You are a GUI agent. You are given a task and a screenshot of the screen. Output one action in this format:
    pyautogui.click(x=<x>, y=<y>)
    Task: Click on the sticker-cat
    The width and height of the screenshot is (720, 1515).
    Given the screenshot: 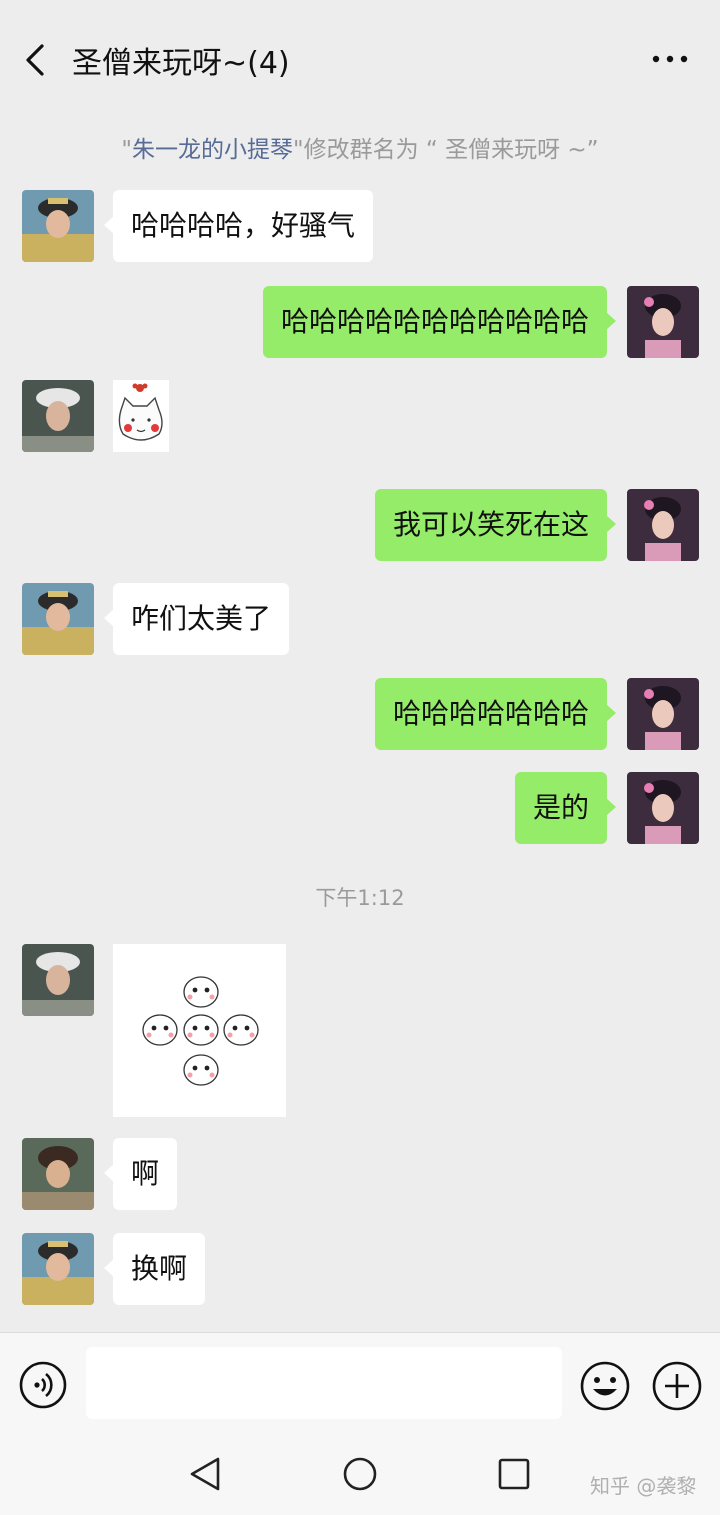 What is the action you would take?
    pyautogui.click(x=141, y=416)
    